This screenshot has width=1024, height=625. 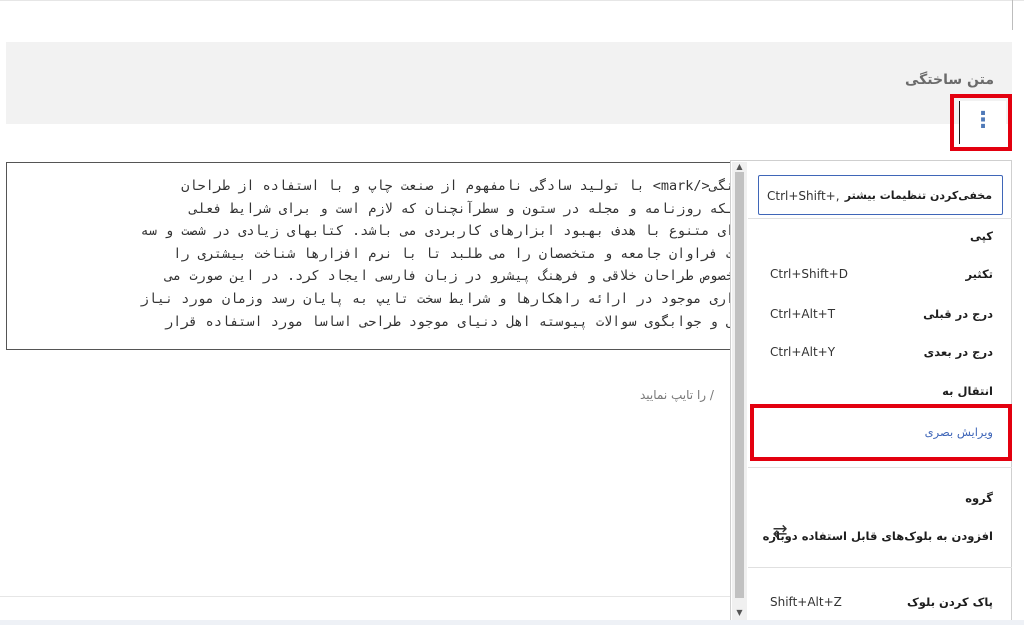 I want to click on window-edge, so click(x=1012, y=15).